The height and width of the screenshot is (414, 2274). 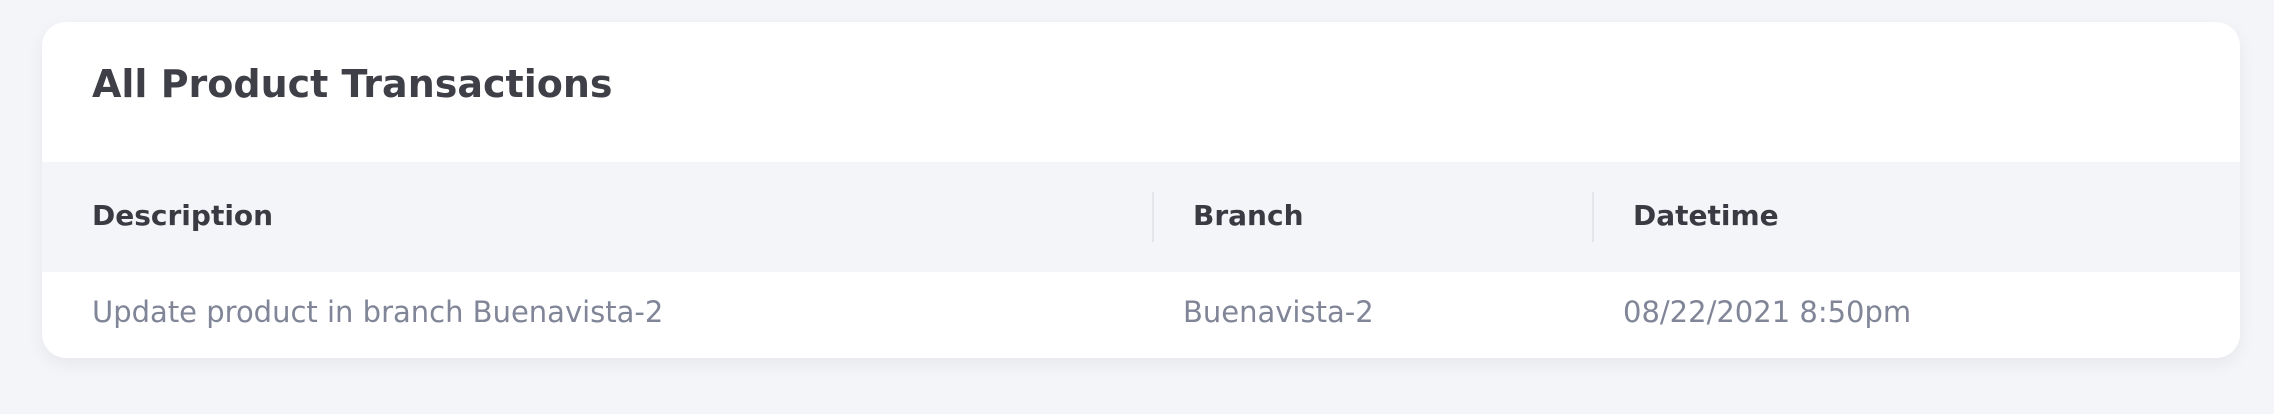 What do you see at coordinates (378, 312) in the screenshot?
I see `cell-description: Update product in branch Buenavista-2` at bounding box center [378, 312].